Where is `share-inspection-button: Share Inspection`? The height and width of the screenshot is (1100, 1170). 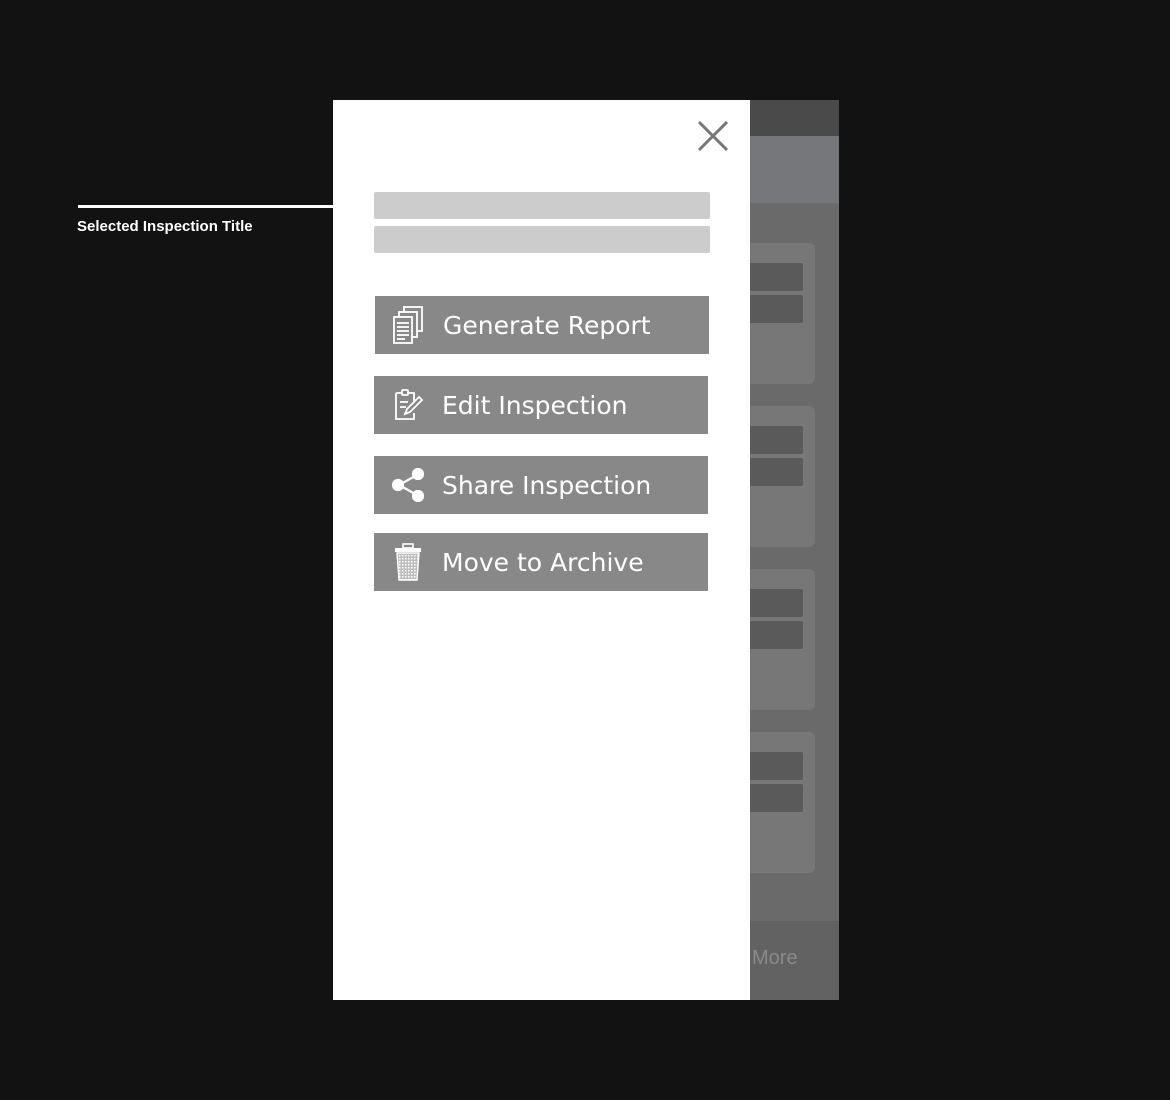
share-inspection-button: Share Inspection is located at coordinates (541, 485).